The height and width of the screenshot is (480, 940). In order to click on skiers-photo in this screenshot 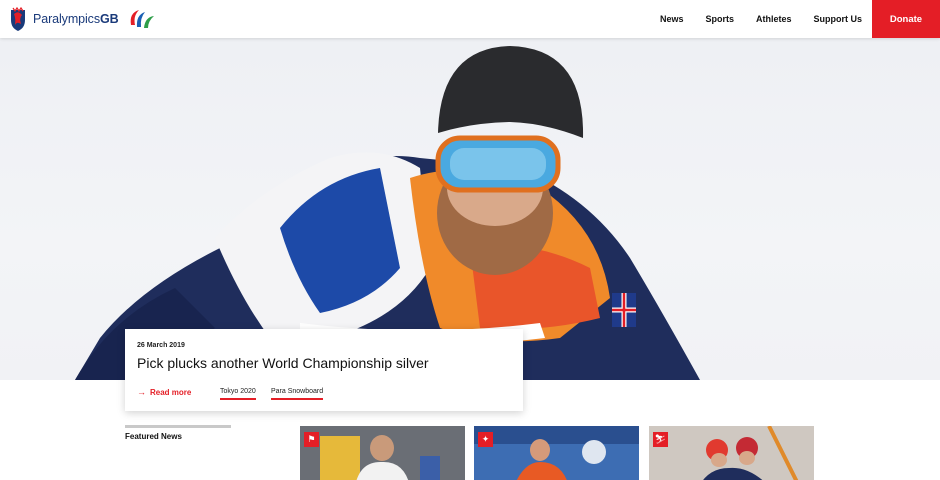, I will do `click(731, 453)`.